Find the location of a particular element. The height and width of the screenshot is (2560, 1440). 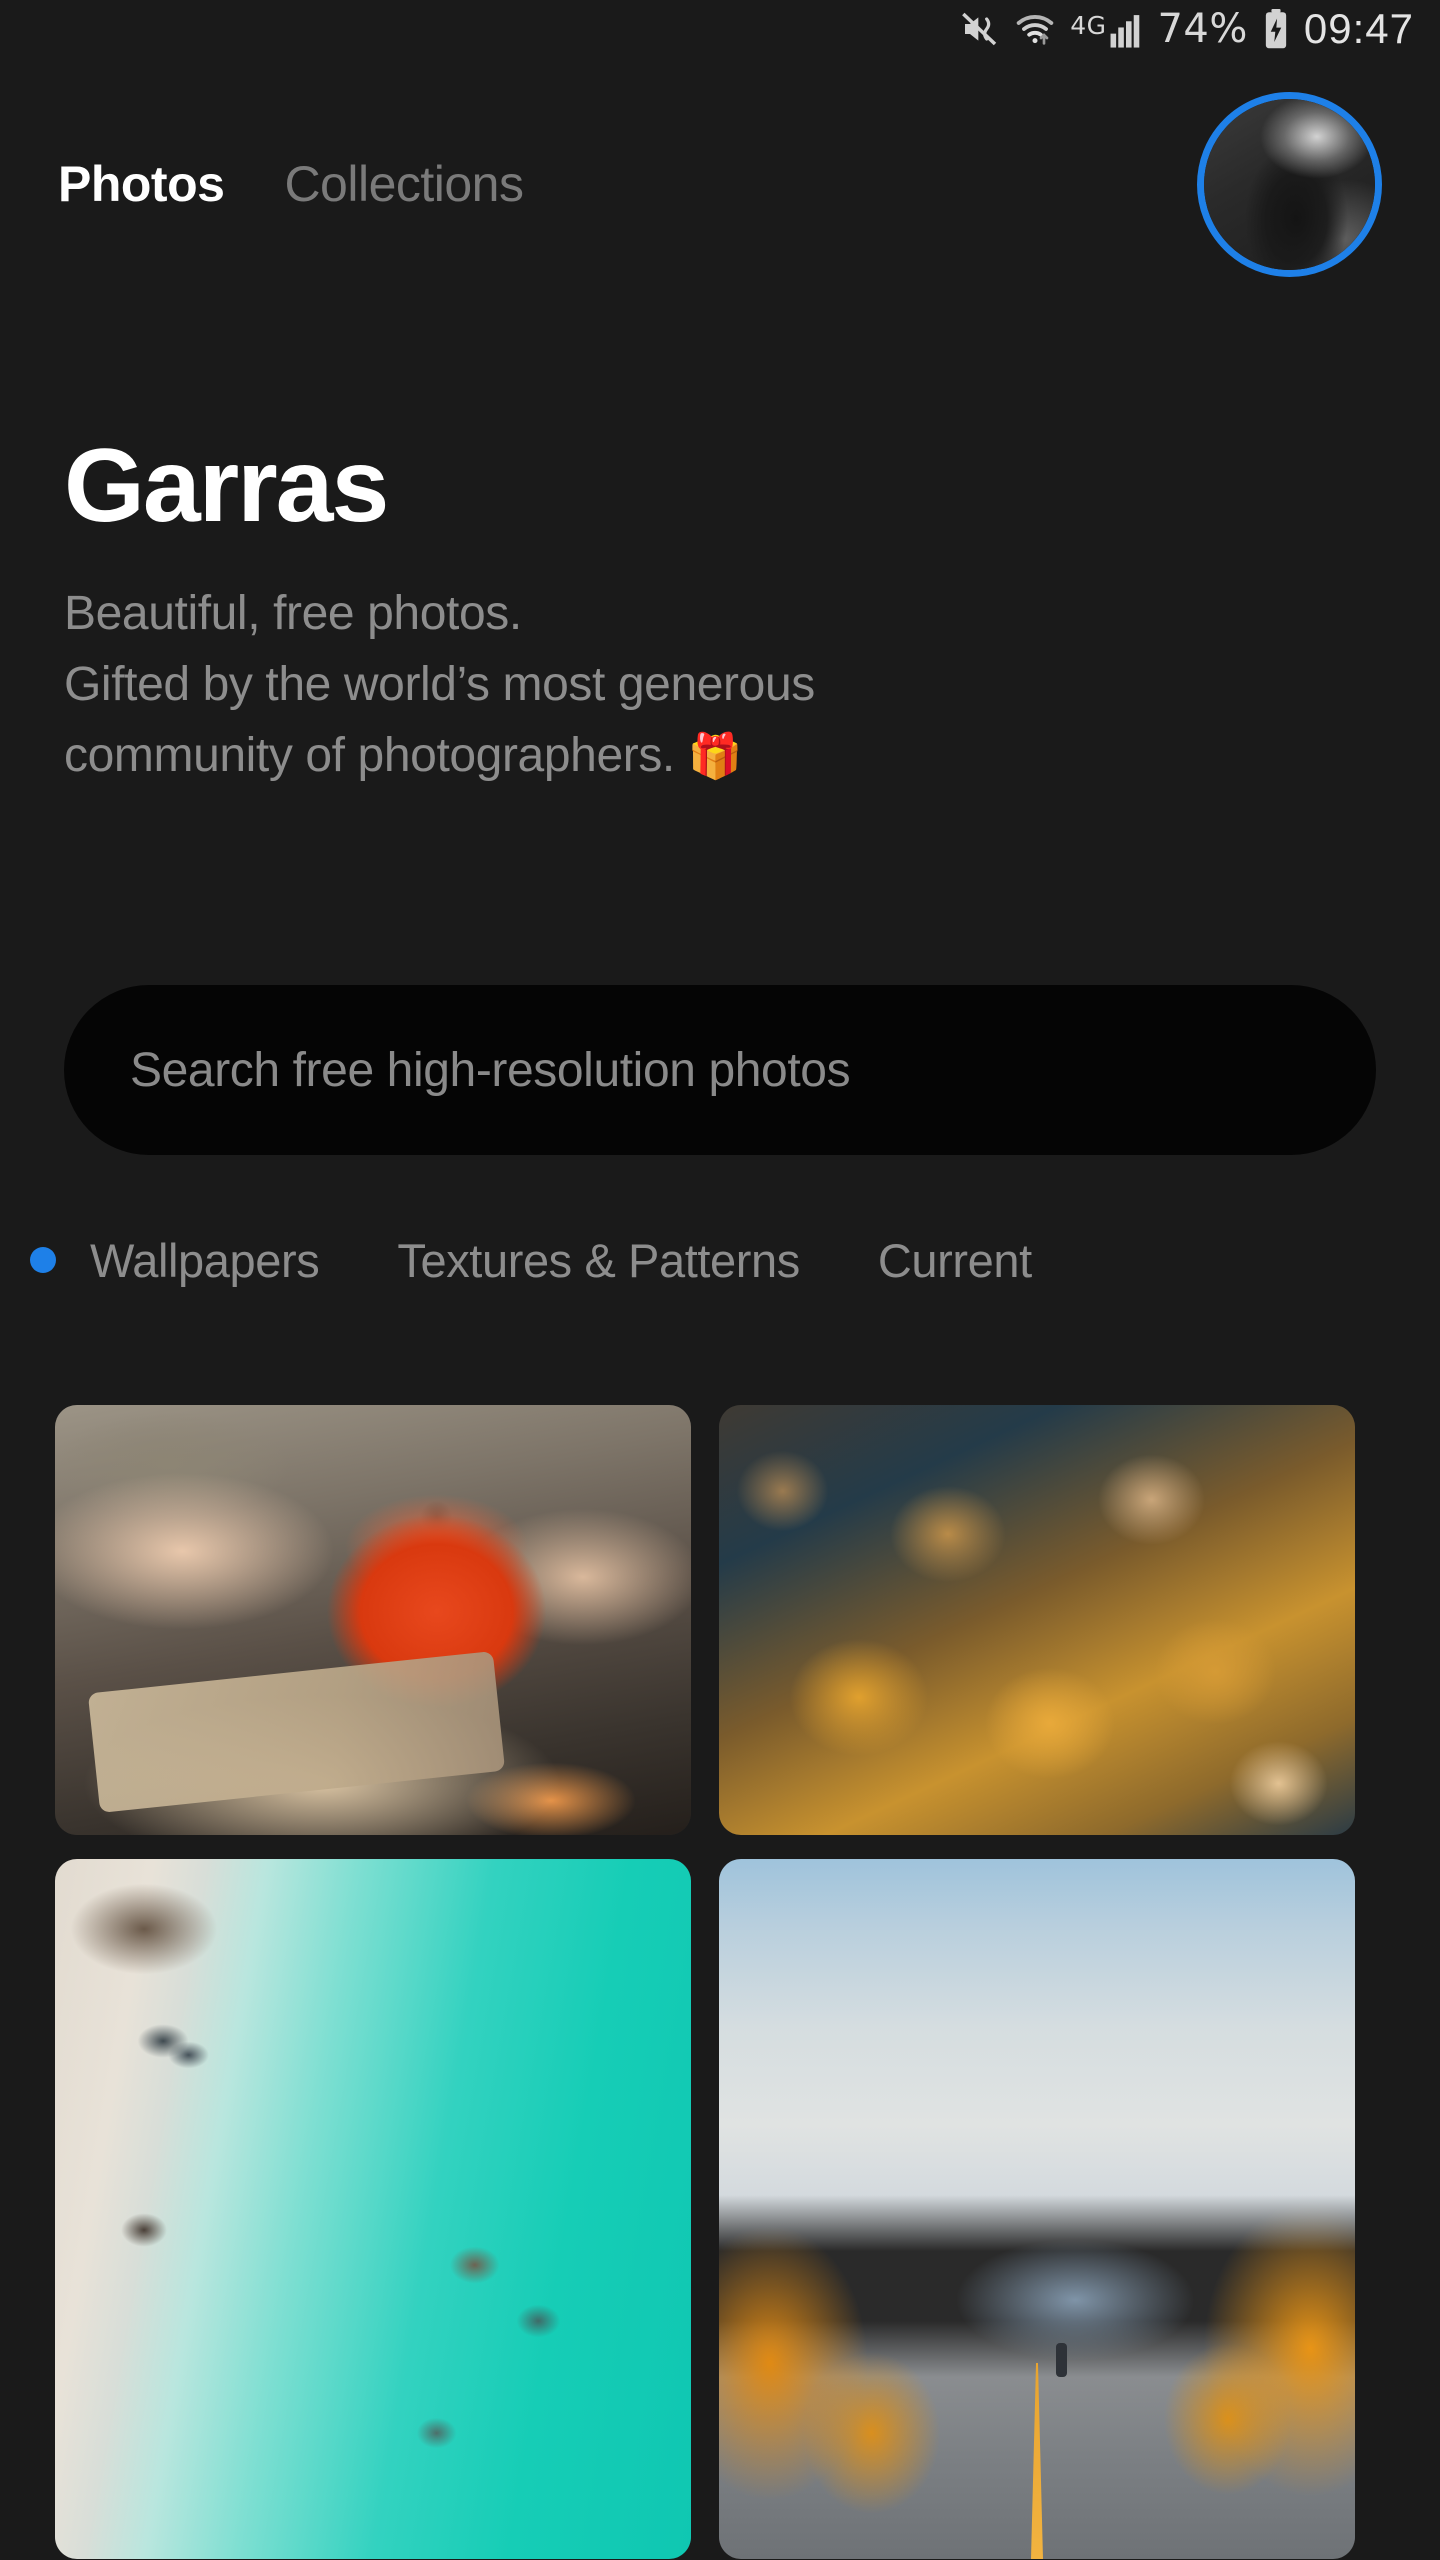

page-title: Garras is located at coordinates (226, 486).